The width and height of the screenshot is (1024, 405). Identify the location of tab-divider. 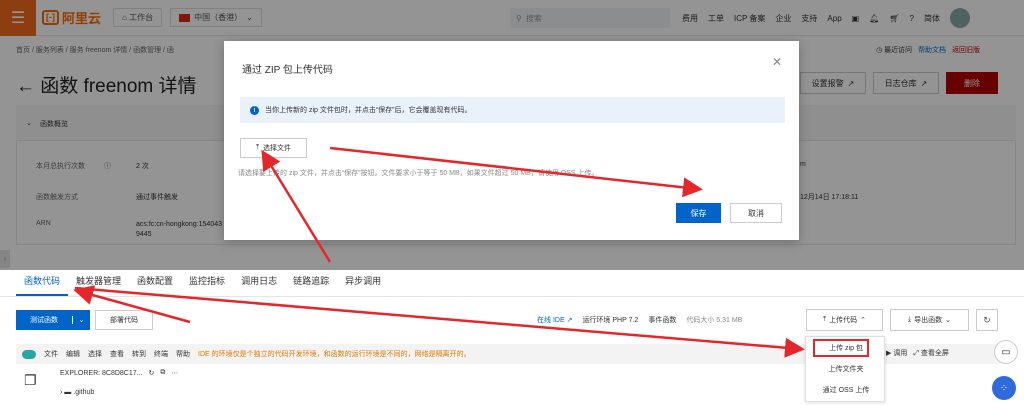
(512, 296).